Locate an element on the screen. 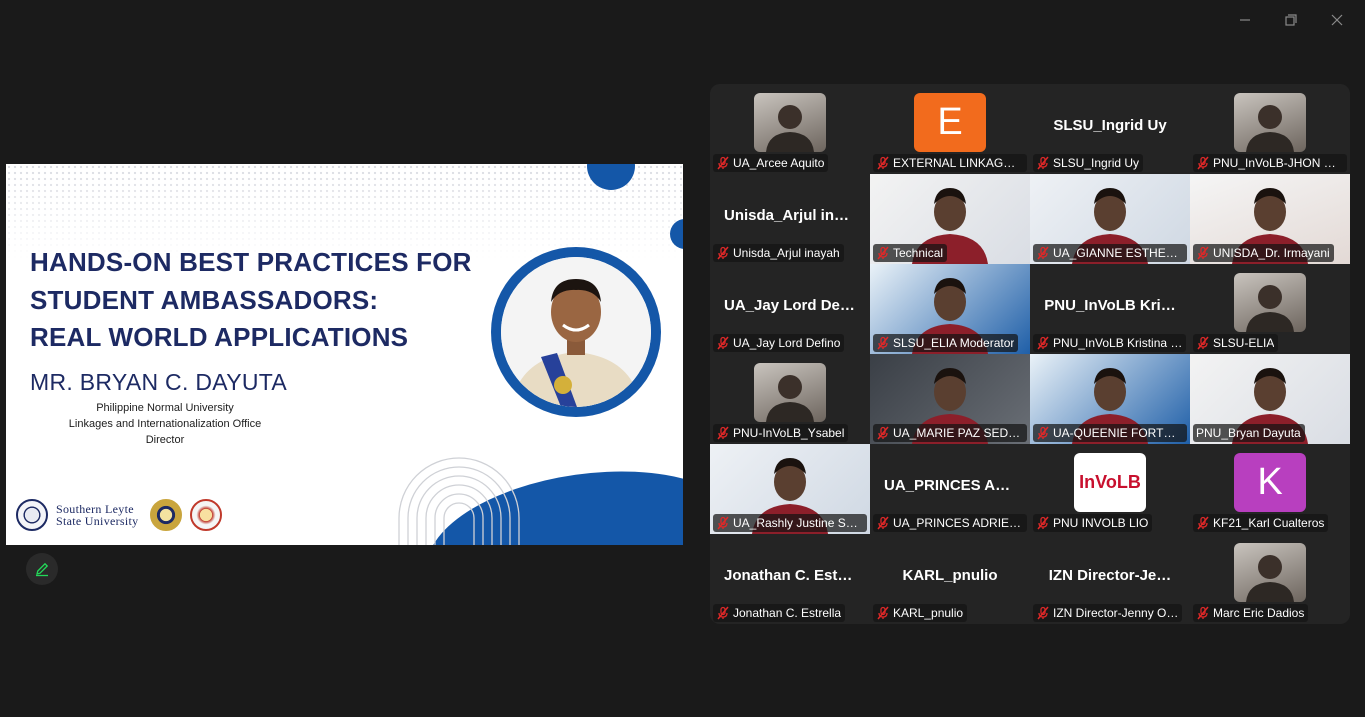 This screenshot has width=1365, height=717. participant-tile: UA_Arcee Aquito is located at coordinates (790, 129).